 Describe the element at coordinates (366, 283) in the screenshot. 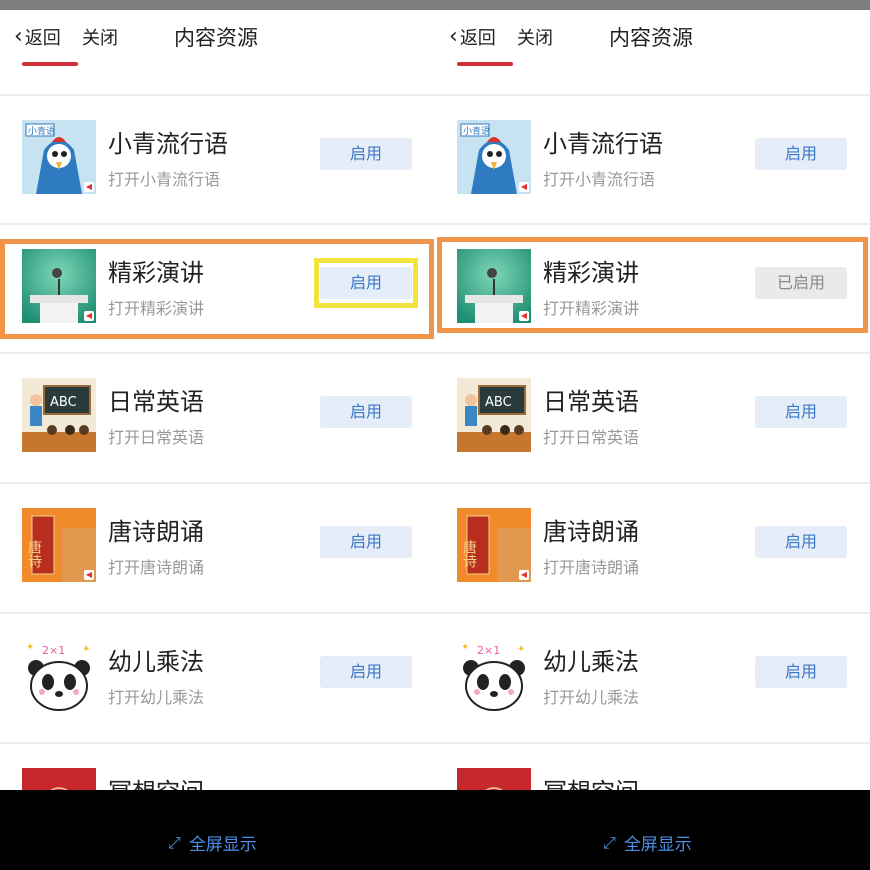

I see `button-highlight-box` at that location.